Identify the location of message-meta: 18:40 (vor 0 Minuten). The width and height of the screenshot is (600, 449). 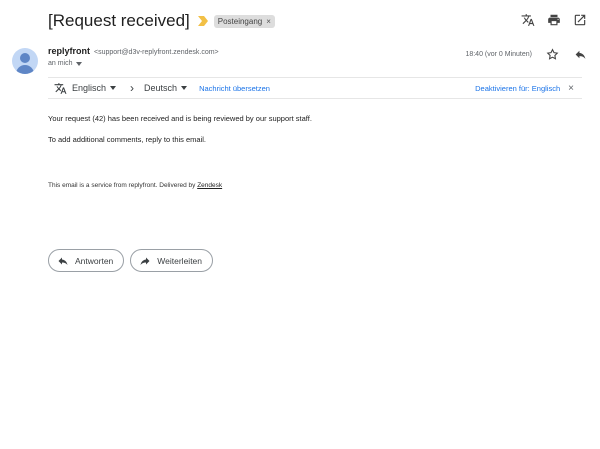
(526, 54).